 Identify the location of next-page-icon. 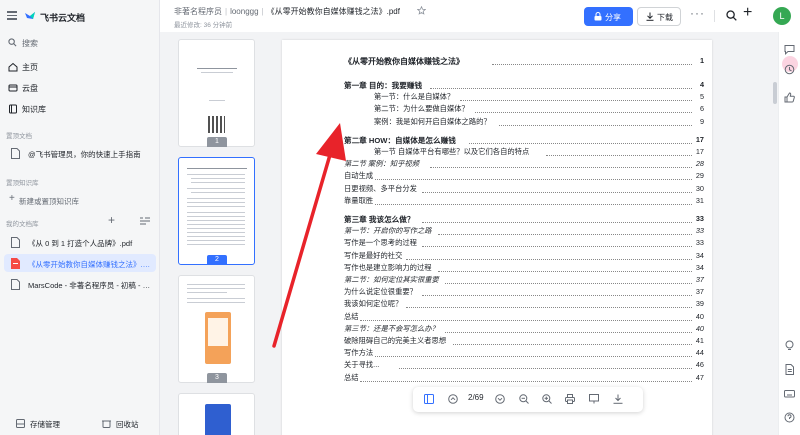
(500, 399).